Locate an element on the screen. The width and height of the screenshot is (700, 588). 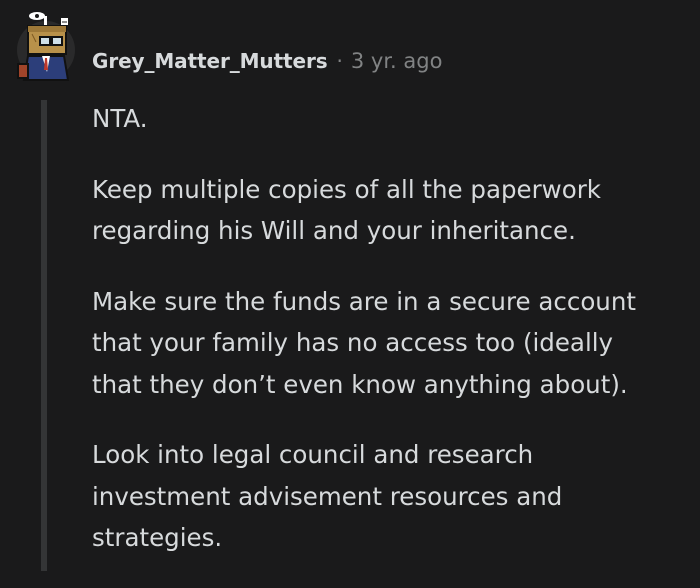
comment-meta: Grey_Matter_Mutters · 3 yr. ago is located at coordinates (267, 61).